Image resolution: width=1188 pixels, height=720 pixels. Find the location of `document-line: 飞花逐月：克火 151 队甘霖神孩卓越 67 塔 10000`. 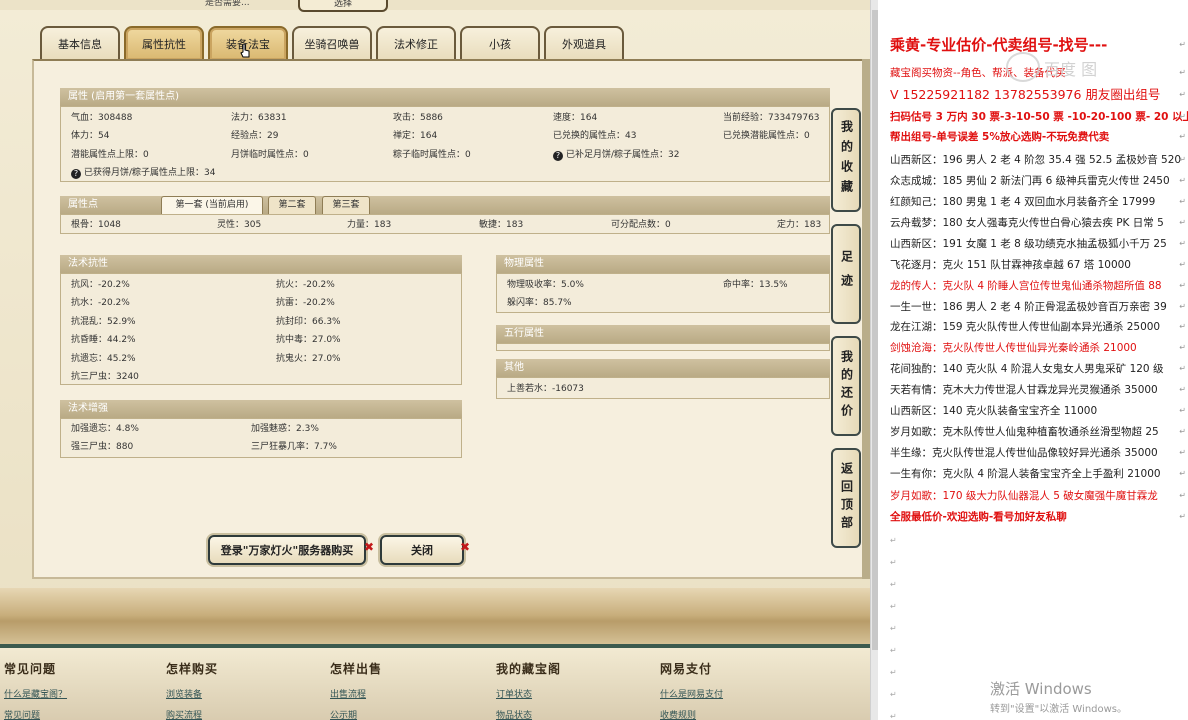

document-line: 飞花逐月：克火 151 队甘霖神孩卓越 67 塔 10000 is located at coordinates (1010, 265).